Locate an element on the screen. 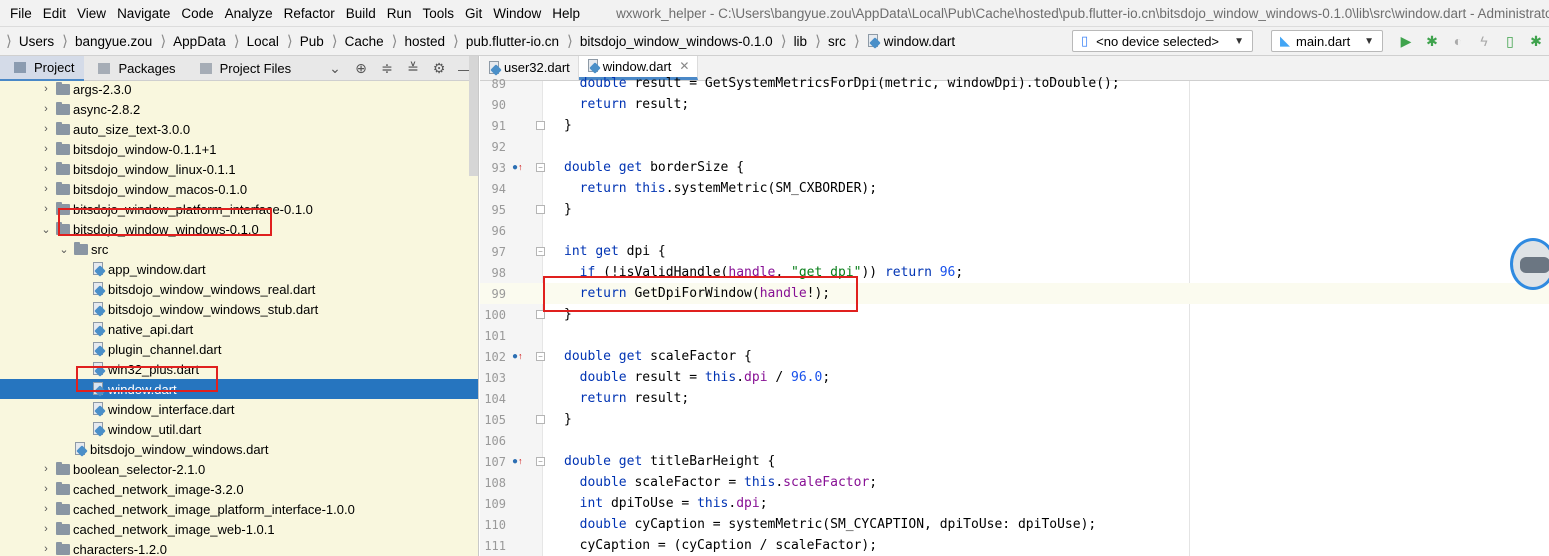 This screenshot has width=1549, height=556. breadcrumb-item: ⟩ window.dart is located at coordinates (906, 41).